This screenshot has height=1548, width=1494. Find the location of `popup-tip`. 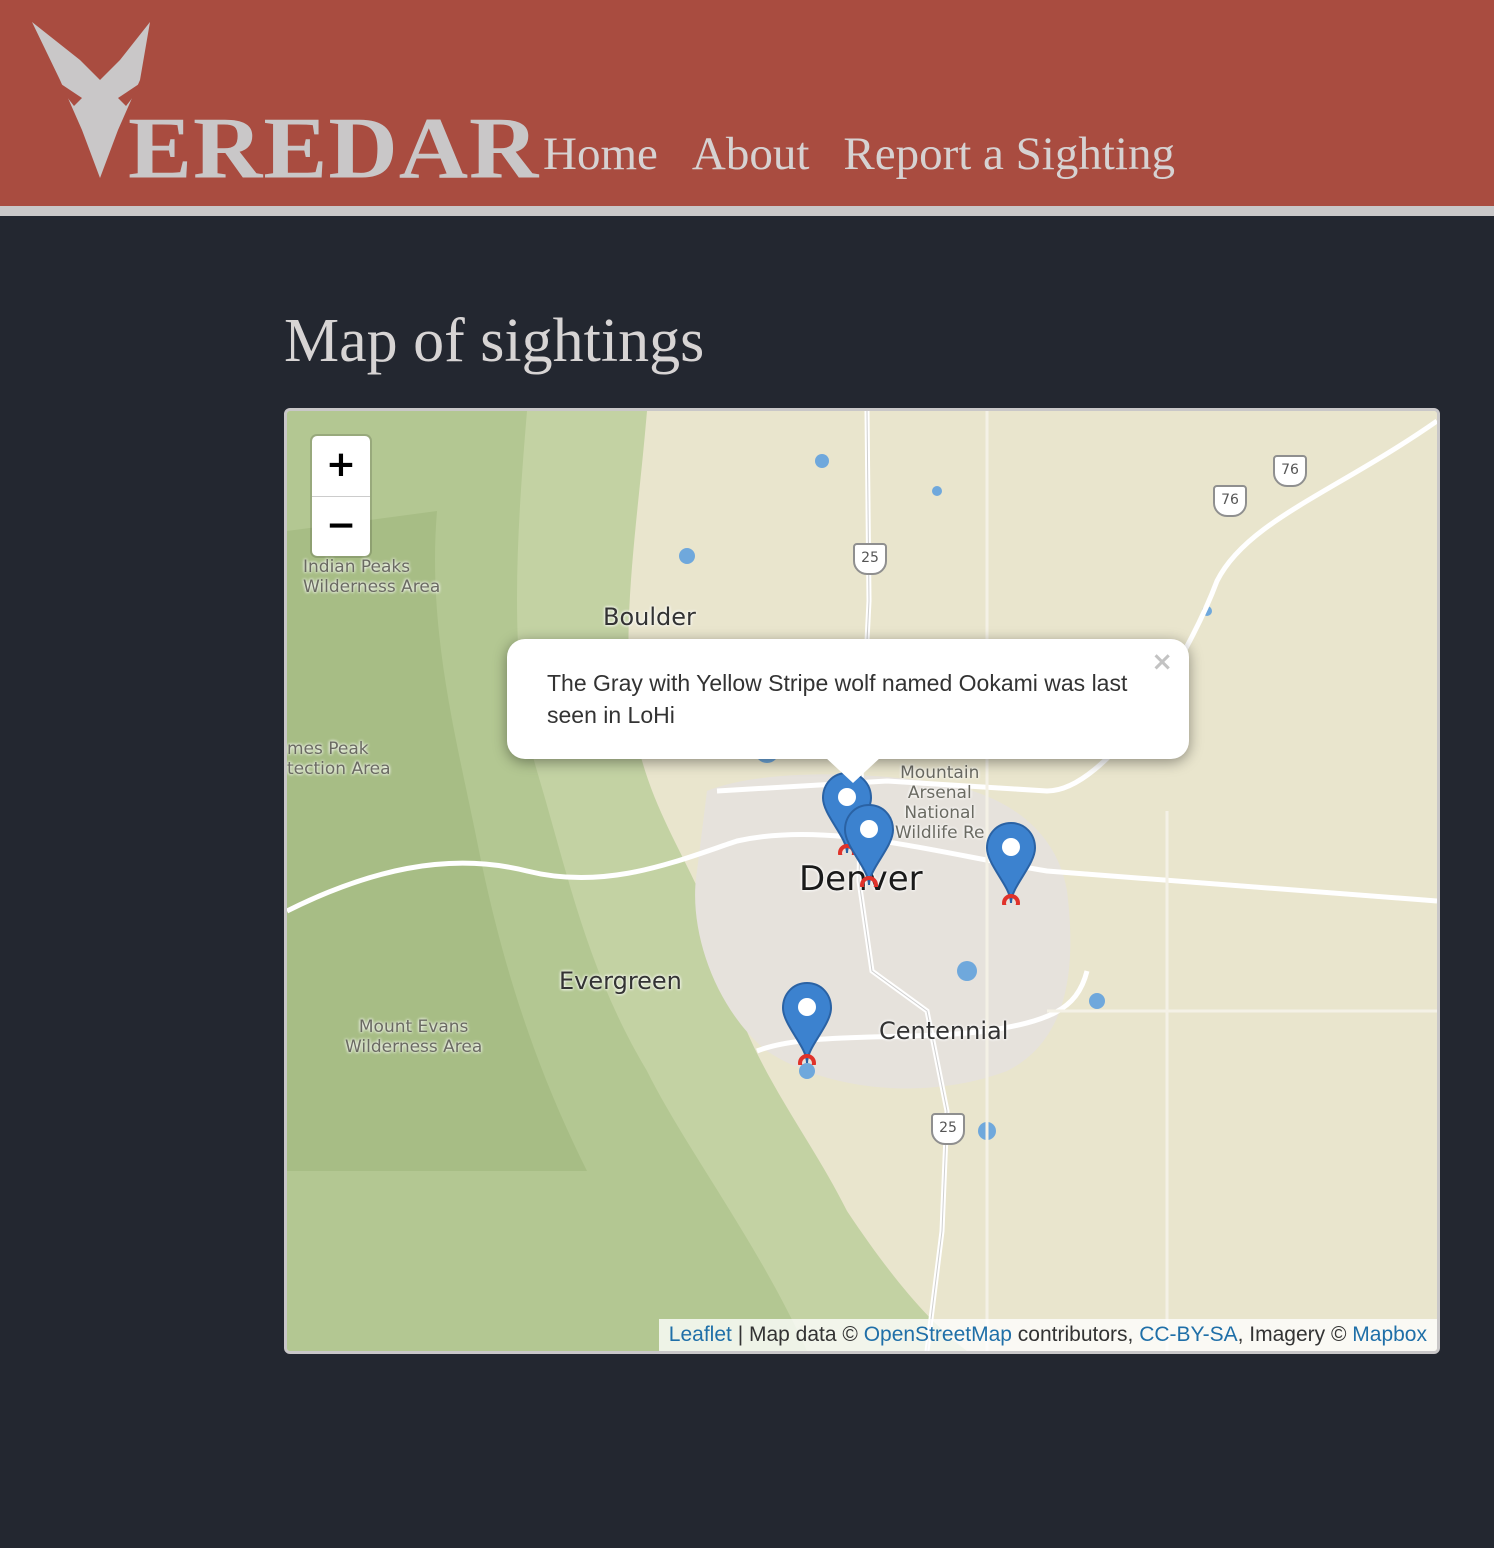

popup-tip is located at coordinates (853, 770).